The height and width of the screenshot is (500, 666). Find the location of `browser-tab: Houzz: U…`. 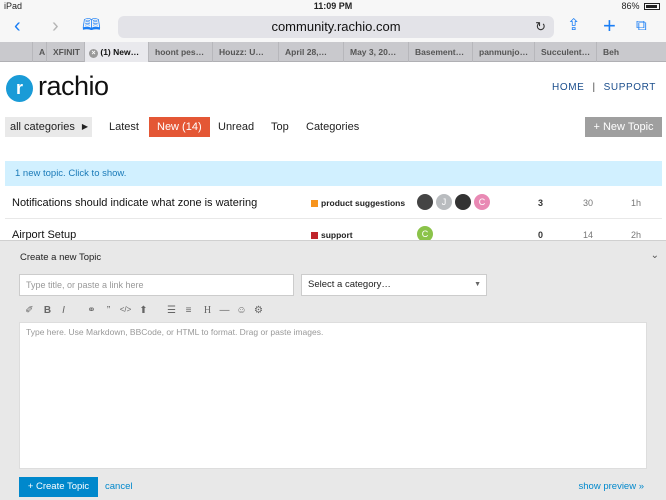

browser-tab: Houzz: U… is located at coordinates (245, 52).